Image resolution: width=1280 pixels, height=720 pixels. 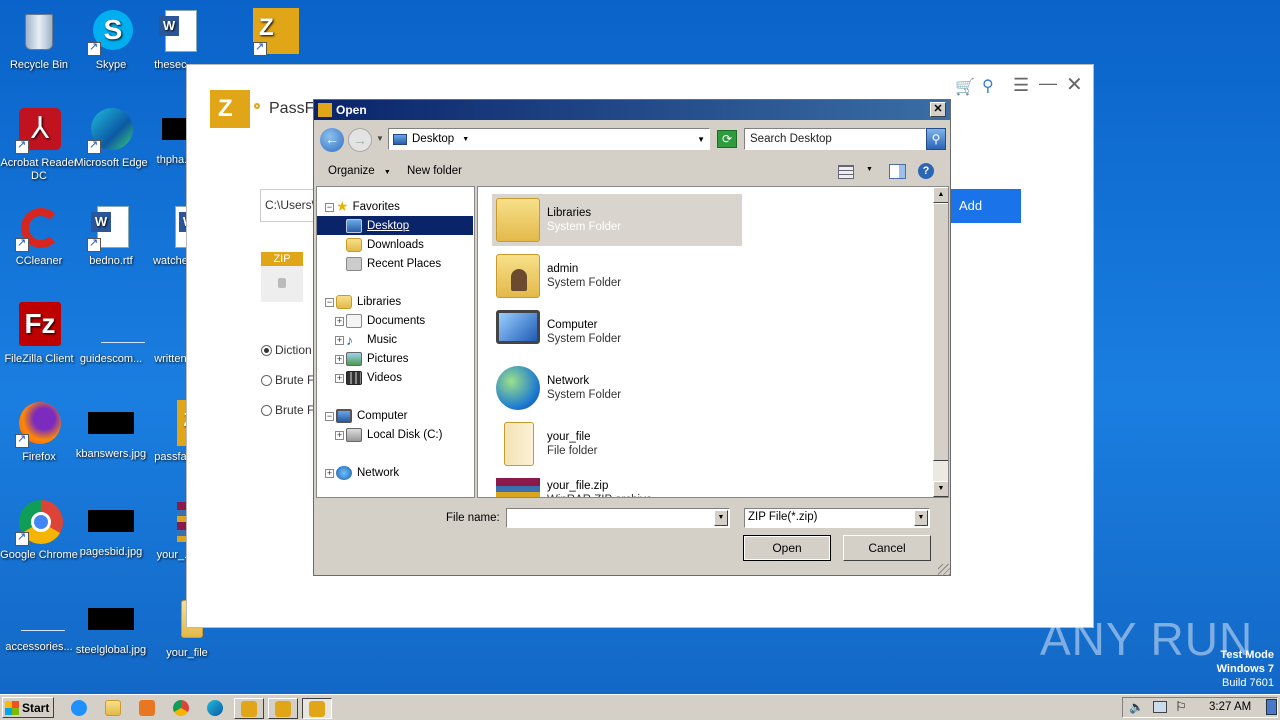 What do you see at coordinates (936, 139) in the screenshot?
I see `search-icon: ⚲` at bounding box center [936, 139].